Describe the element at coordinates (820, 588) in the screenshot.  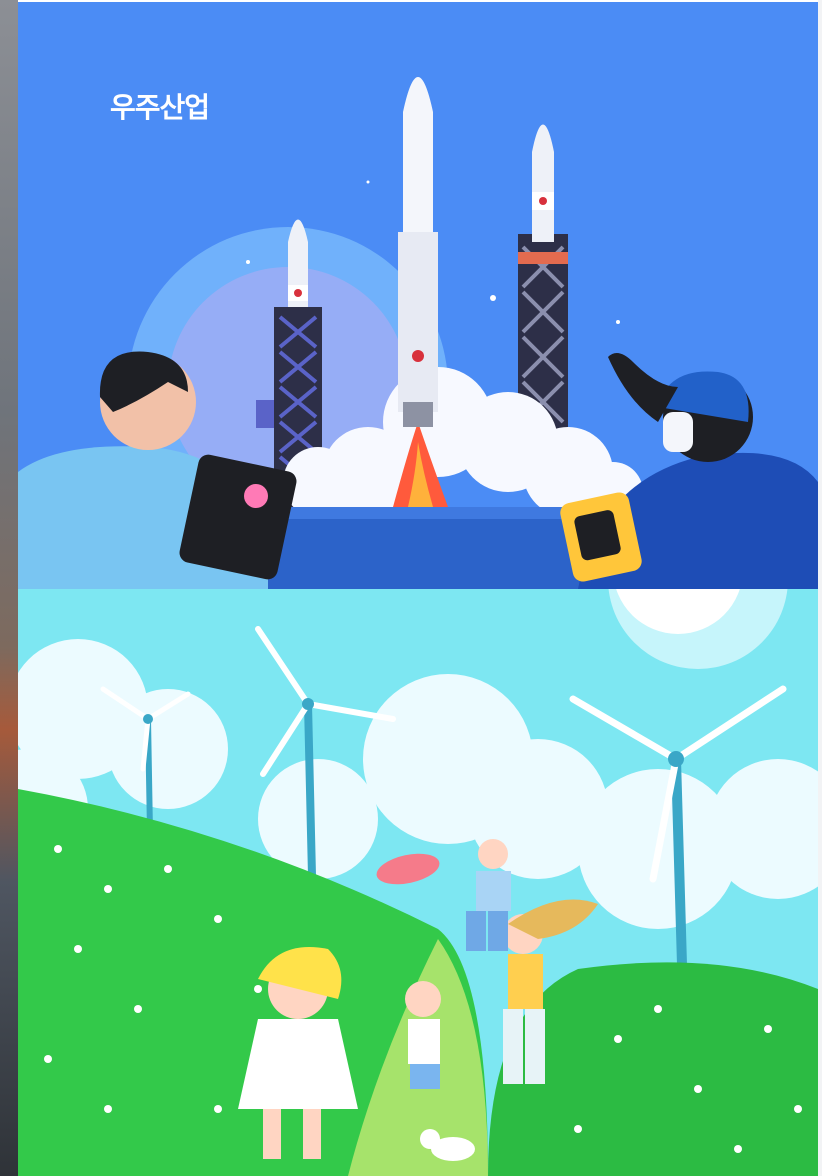
I see `background-edge-right` at that location.